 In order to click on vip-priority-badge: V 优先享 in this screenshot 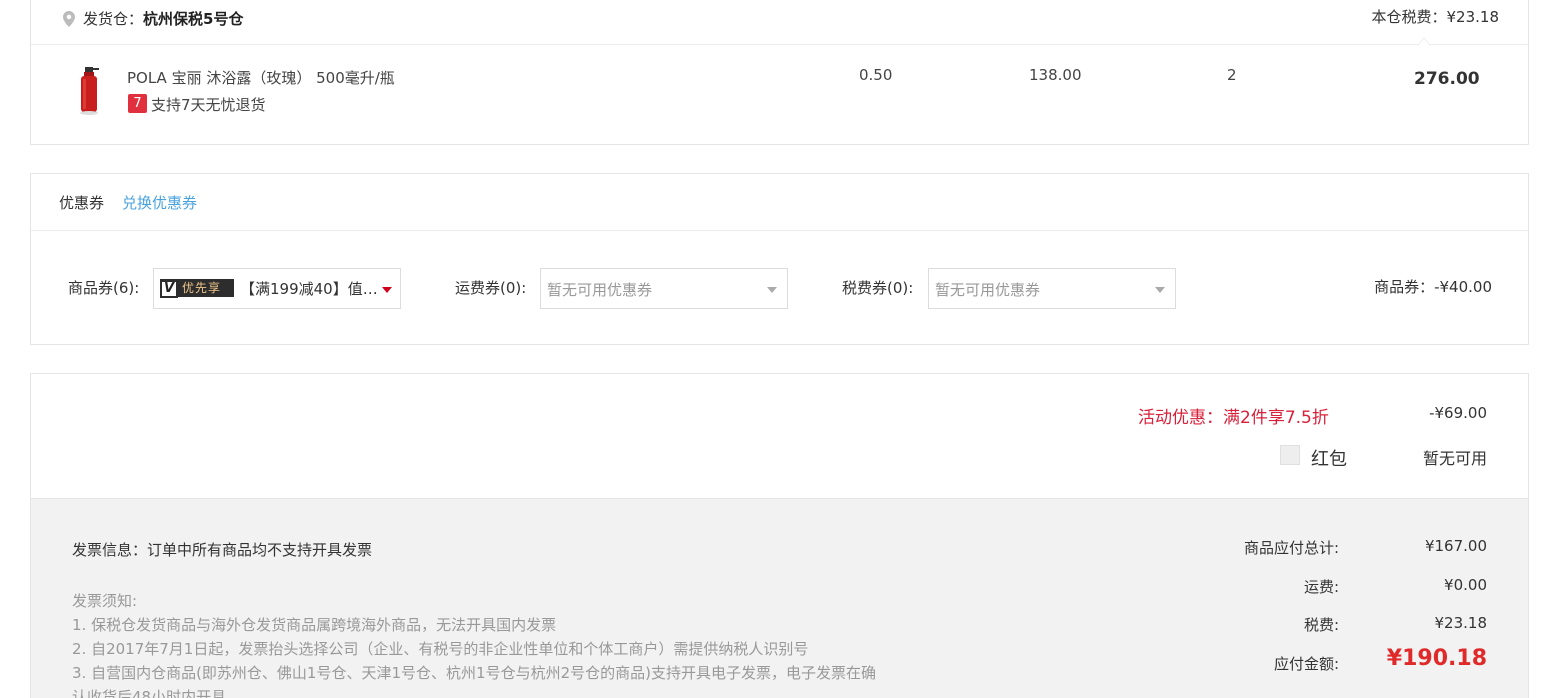, I will do `click(197, 288)`.